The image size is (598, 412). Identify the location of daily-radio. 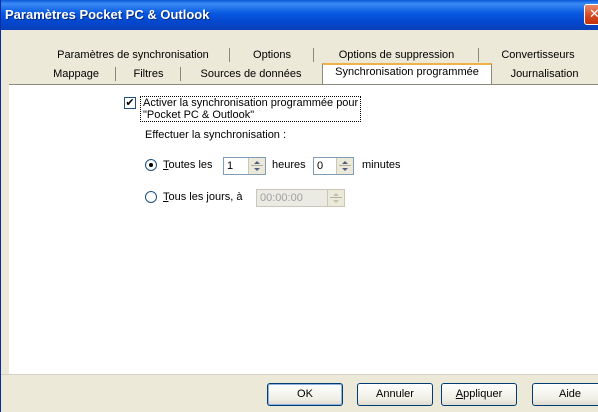
(151, 197).